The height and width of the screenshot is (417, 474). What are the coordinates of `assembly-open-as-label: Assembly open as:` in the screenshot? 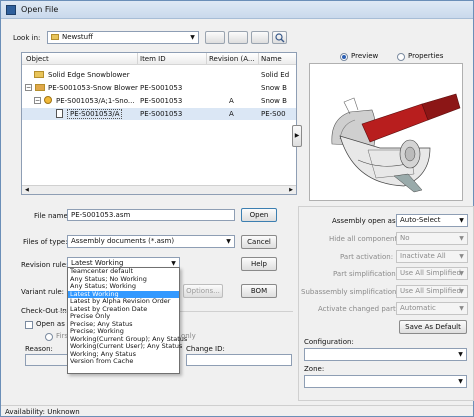 It's located at (365, 221).